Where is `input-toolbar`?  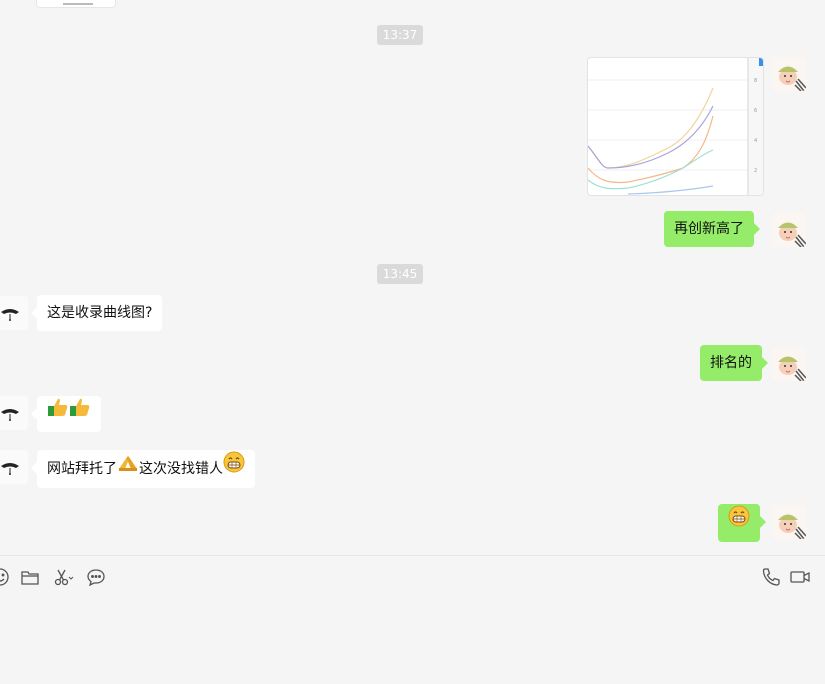 input-toolbar is located at coordinates (412, 576).